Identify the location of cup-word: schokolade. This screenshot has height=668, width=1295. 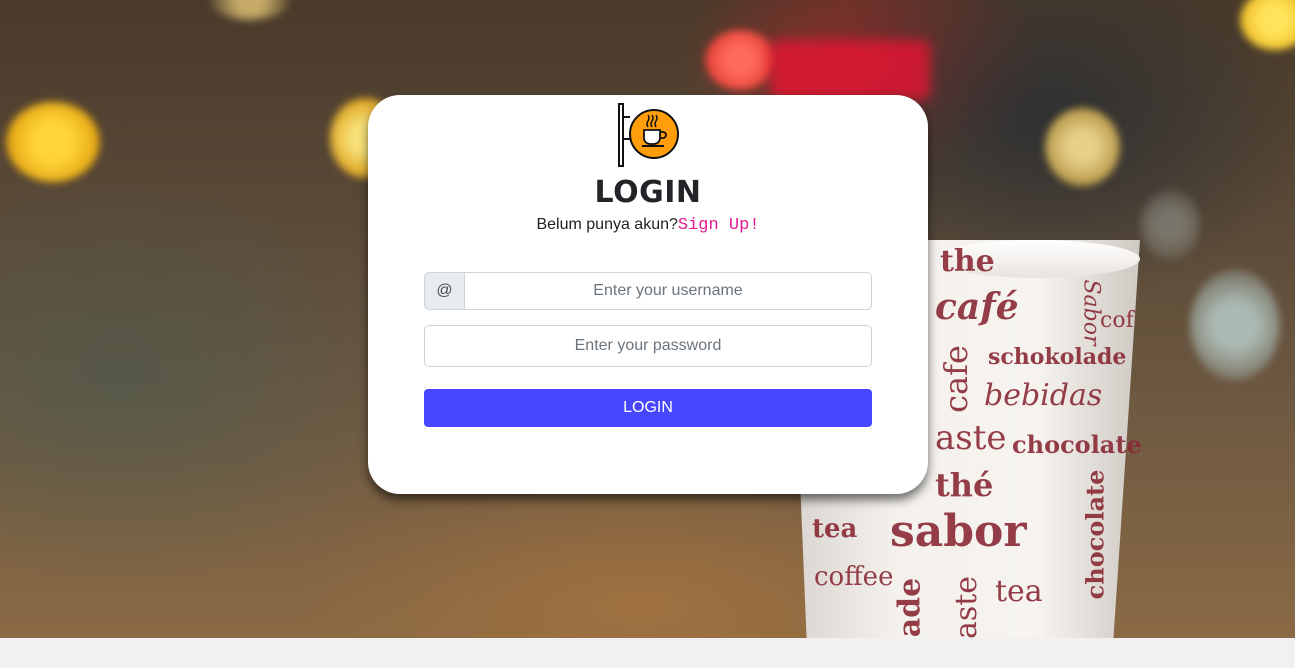
(1057, 357).